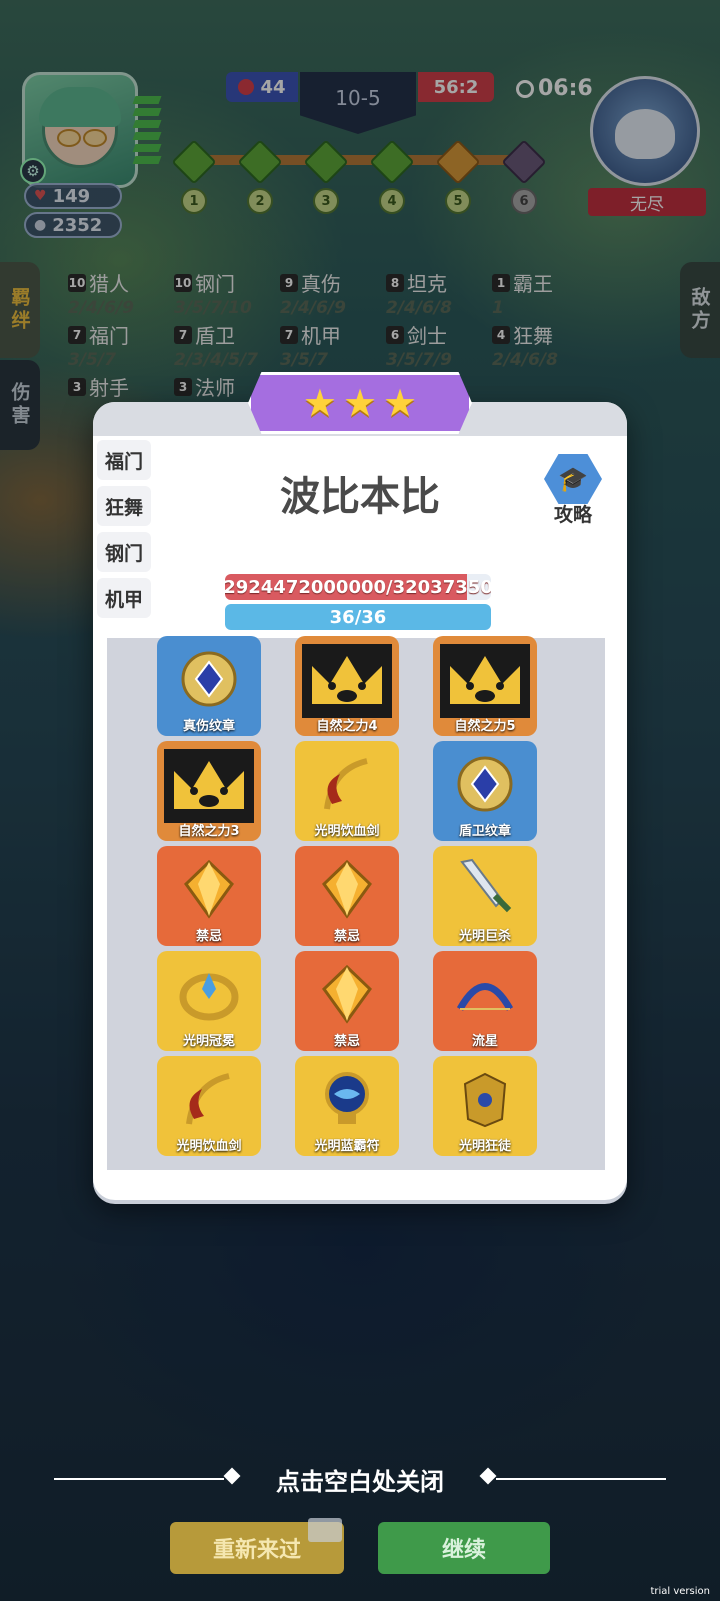 This screenshot has width=720, height=1601. I want to click on equipment-item: 流星, so click(485, 1001).